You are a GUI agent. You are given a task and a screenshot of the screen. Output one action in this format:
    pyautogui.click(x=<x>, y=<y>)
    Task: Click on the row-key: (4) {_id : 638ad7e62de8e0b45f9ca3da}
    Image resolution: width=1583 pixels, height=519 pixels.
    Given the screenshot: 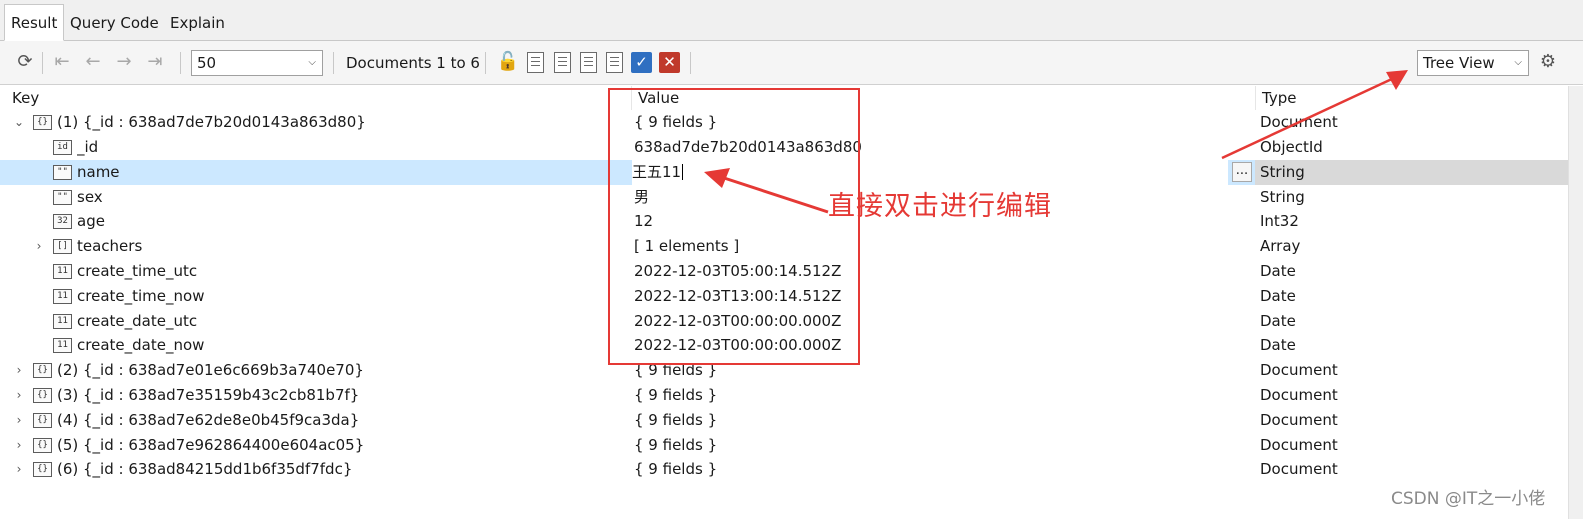 What is the action you would take?
    pyautogui.click(x=208, y=419)
    